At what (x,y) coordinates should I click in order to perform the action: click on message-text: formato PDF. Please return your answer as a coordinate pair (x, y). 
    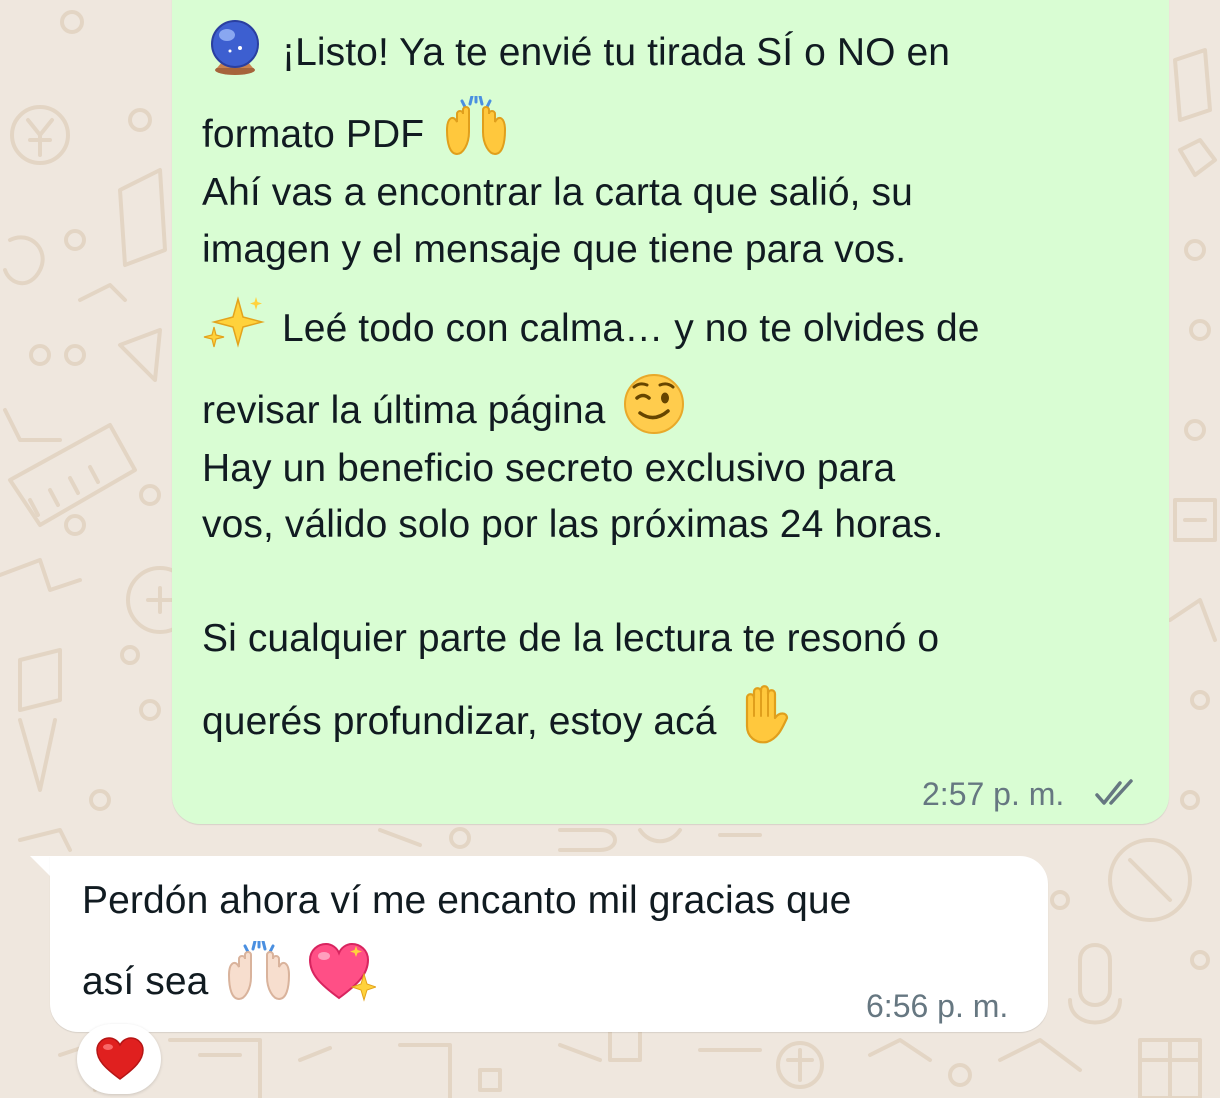
    Looking at the image, I should click on (313, 134).